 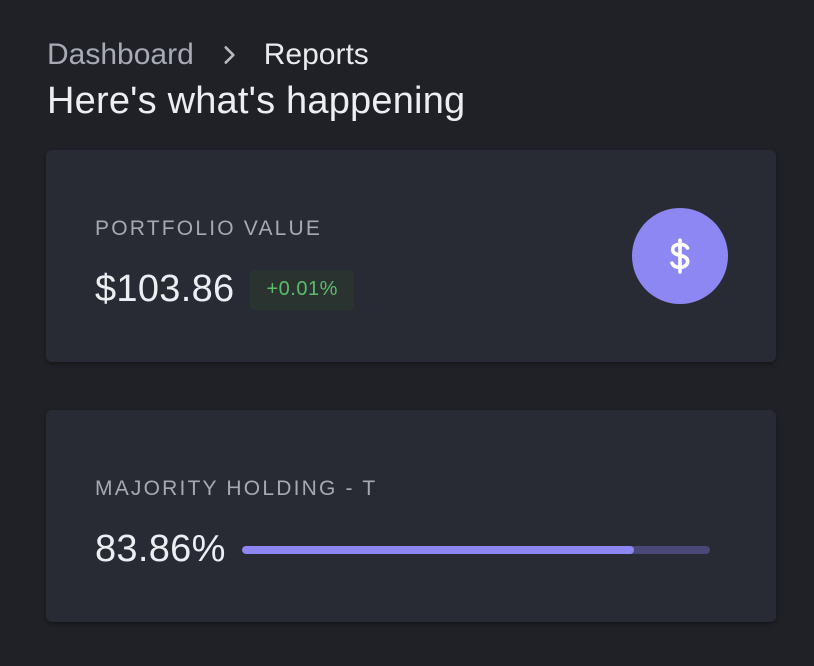 I want to click on holding-progress-bar, so click(x=475, y=549).